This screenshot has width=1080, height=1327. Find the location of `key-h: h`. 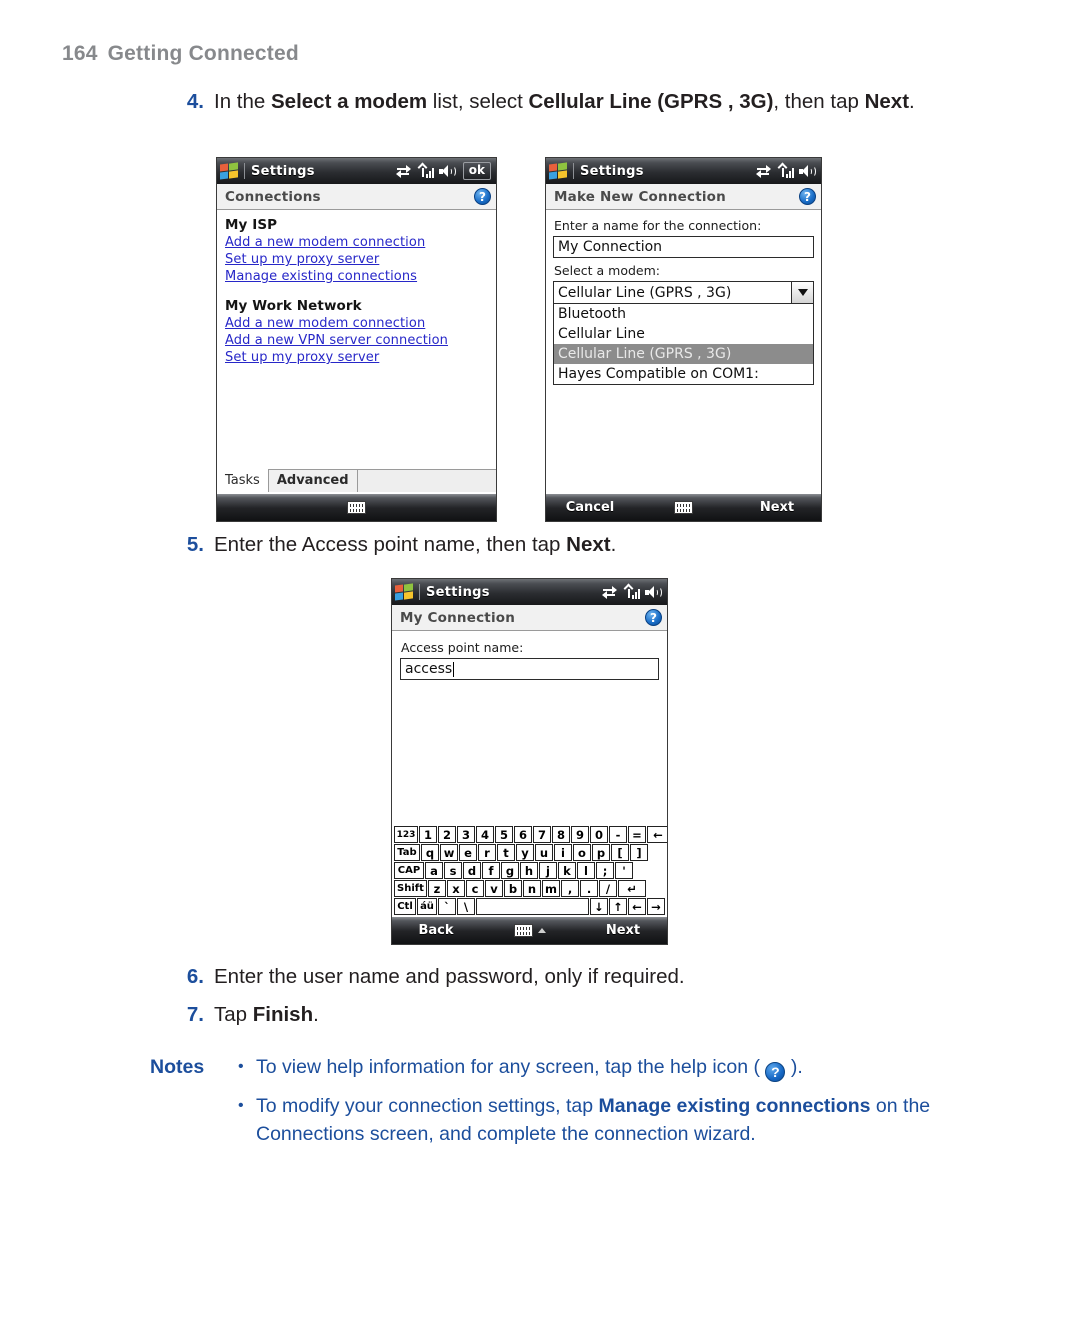

key-h: h is located at coordinates (529, 870).